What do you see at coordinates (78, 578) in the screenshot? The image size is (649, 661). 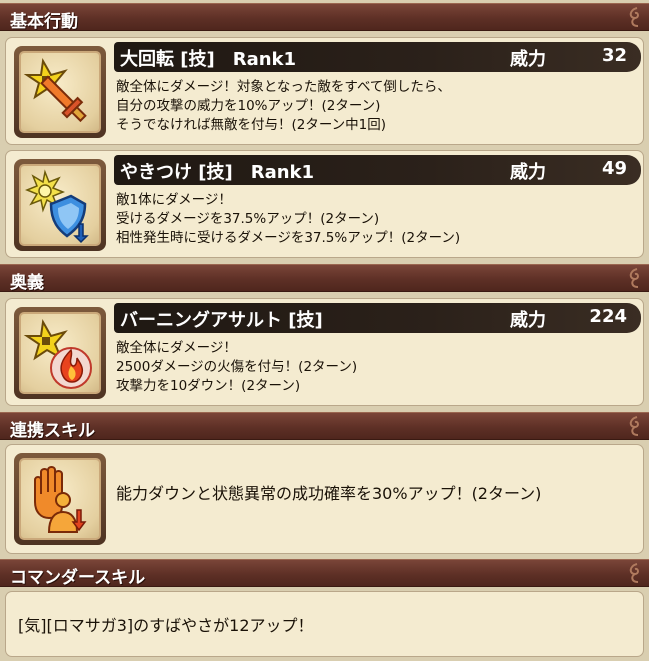 I see `section-title: コマンダースキル` at bounding box center [78, 578].